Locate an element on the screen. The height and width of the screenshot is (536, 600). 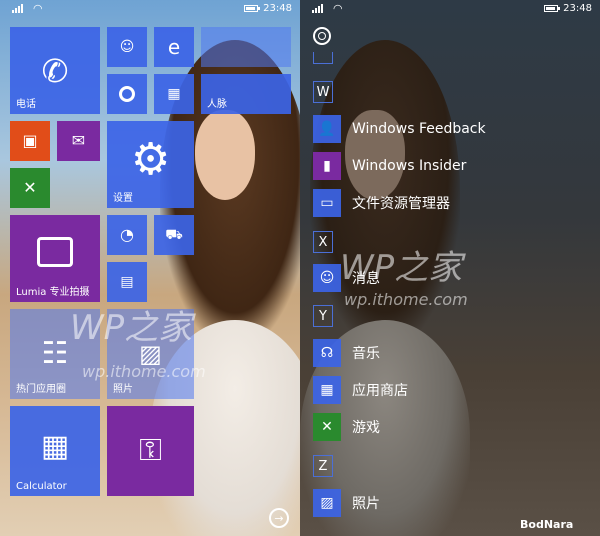
brand-logo: BodNara is located at coordinates (547, 524).